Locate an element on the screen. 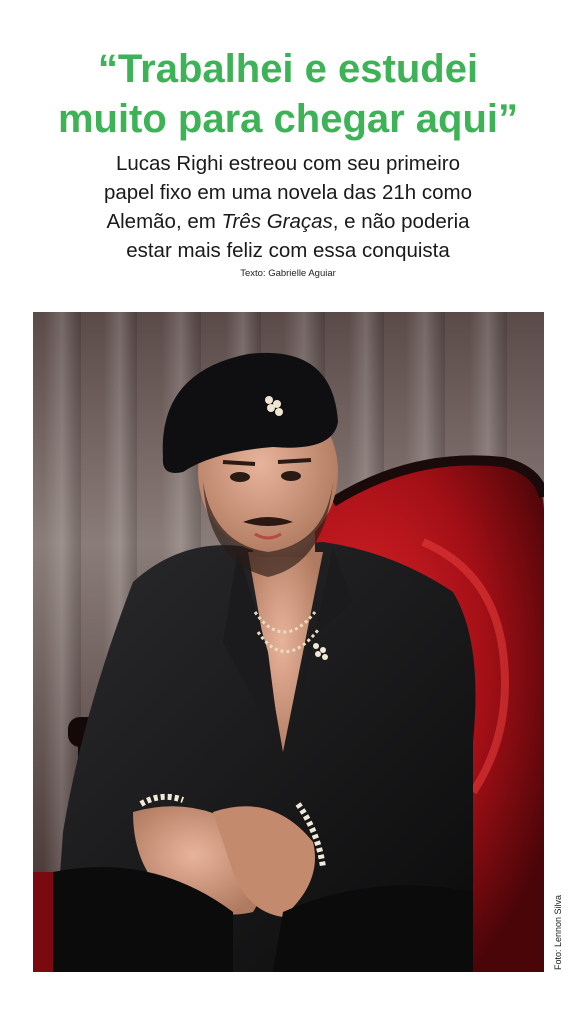  subhead-line-2: papel fixo em uma novela das 21h como is located at coordinates (288, 192).